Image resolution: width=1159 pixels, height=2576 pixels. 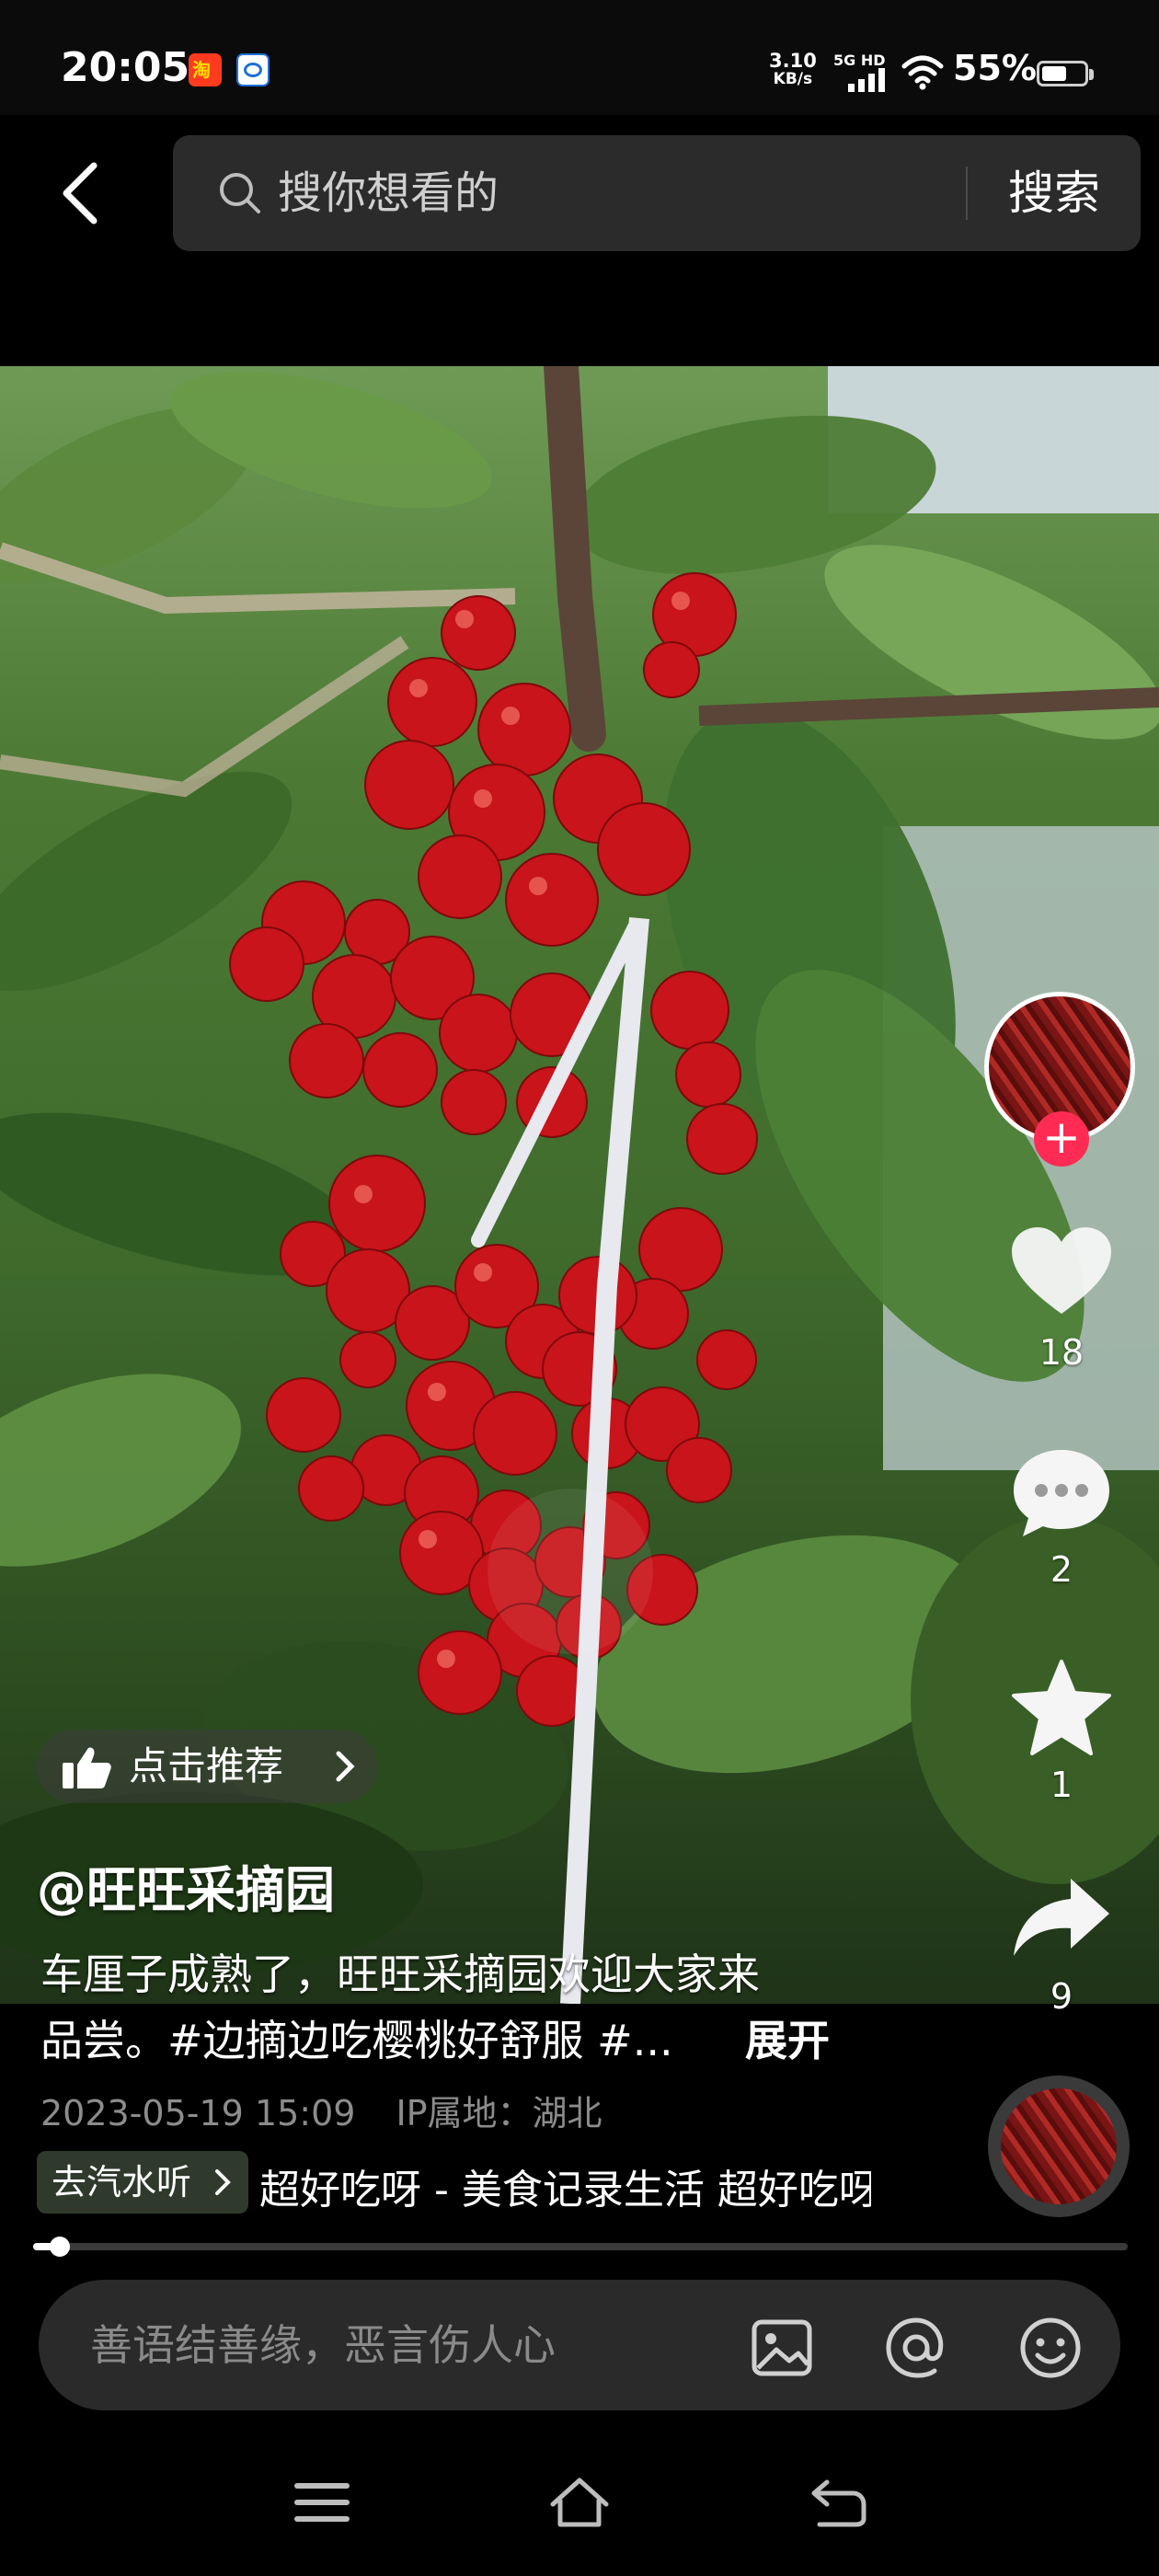 I want to click on post-meta: 2023-05-19 15:09 IP属地：湖北, so click(x=321, y=2110).